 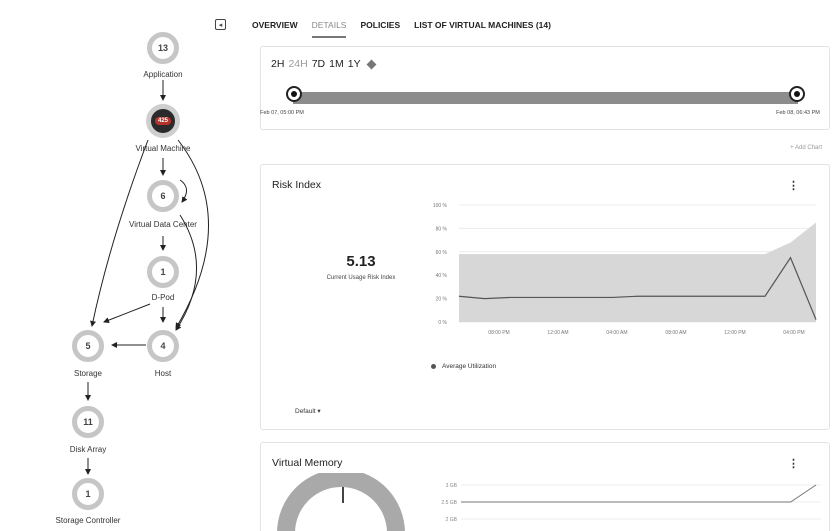 I want to click on storage-controller-label: Storage Controller, so click(x=88, y=520).